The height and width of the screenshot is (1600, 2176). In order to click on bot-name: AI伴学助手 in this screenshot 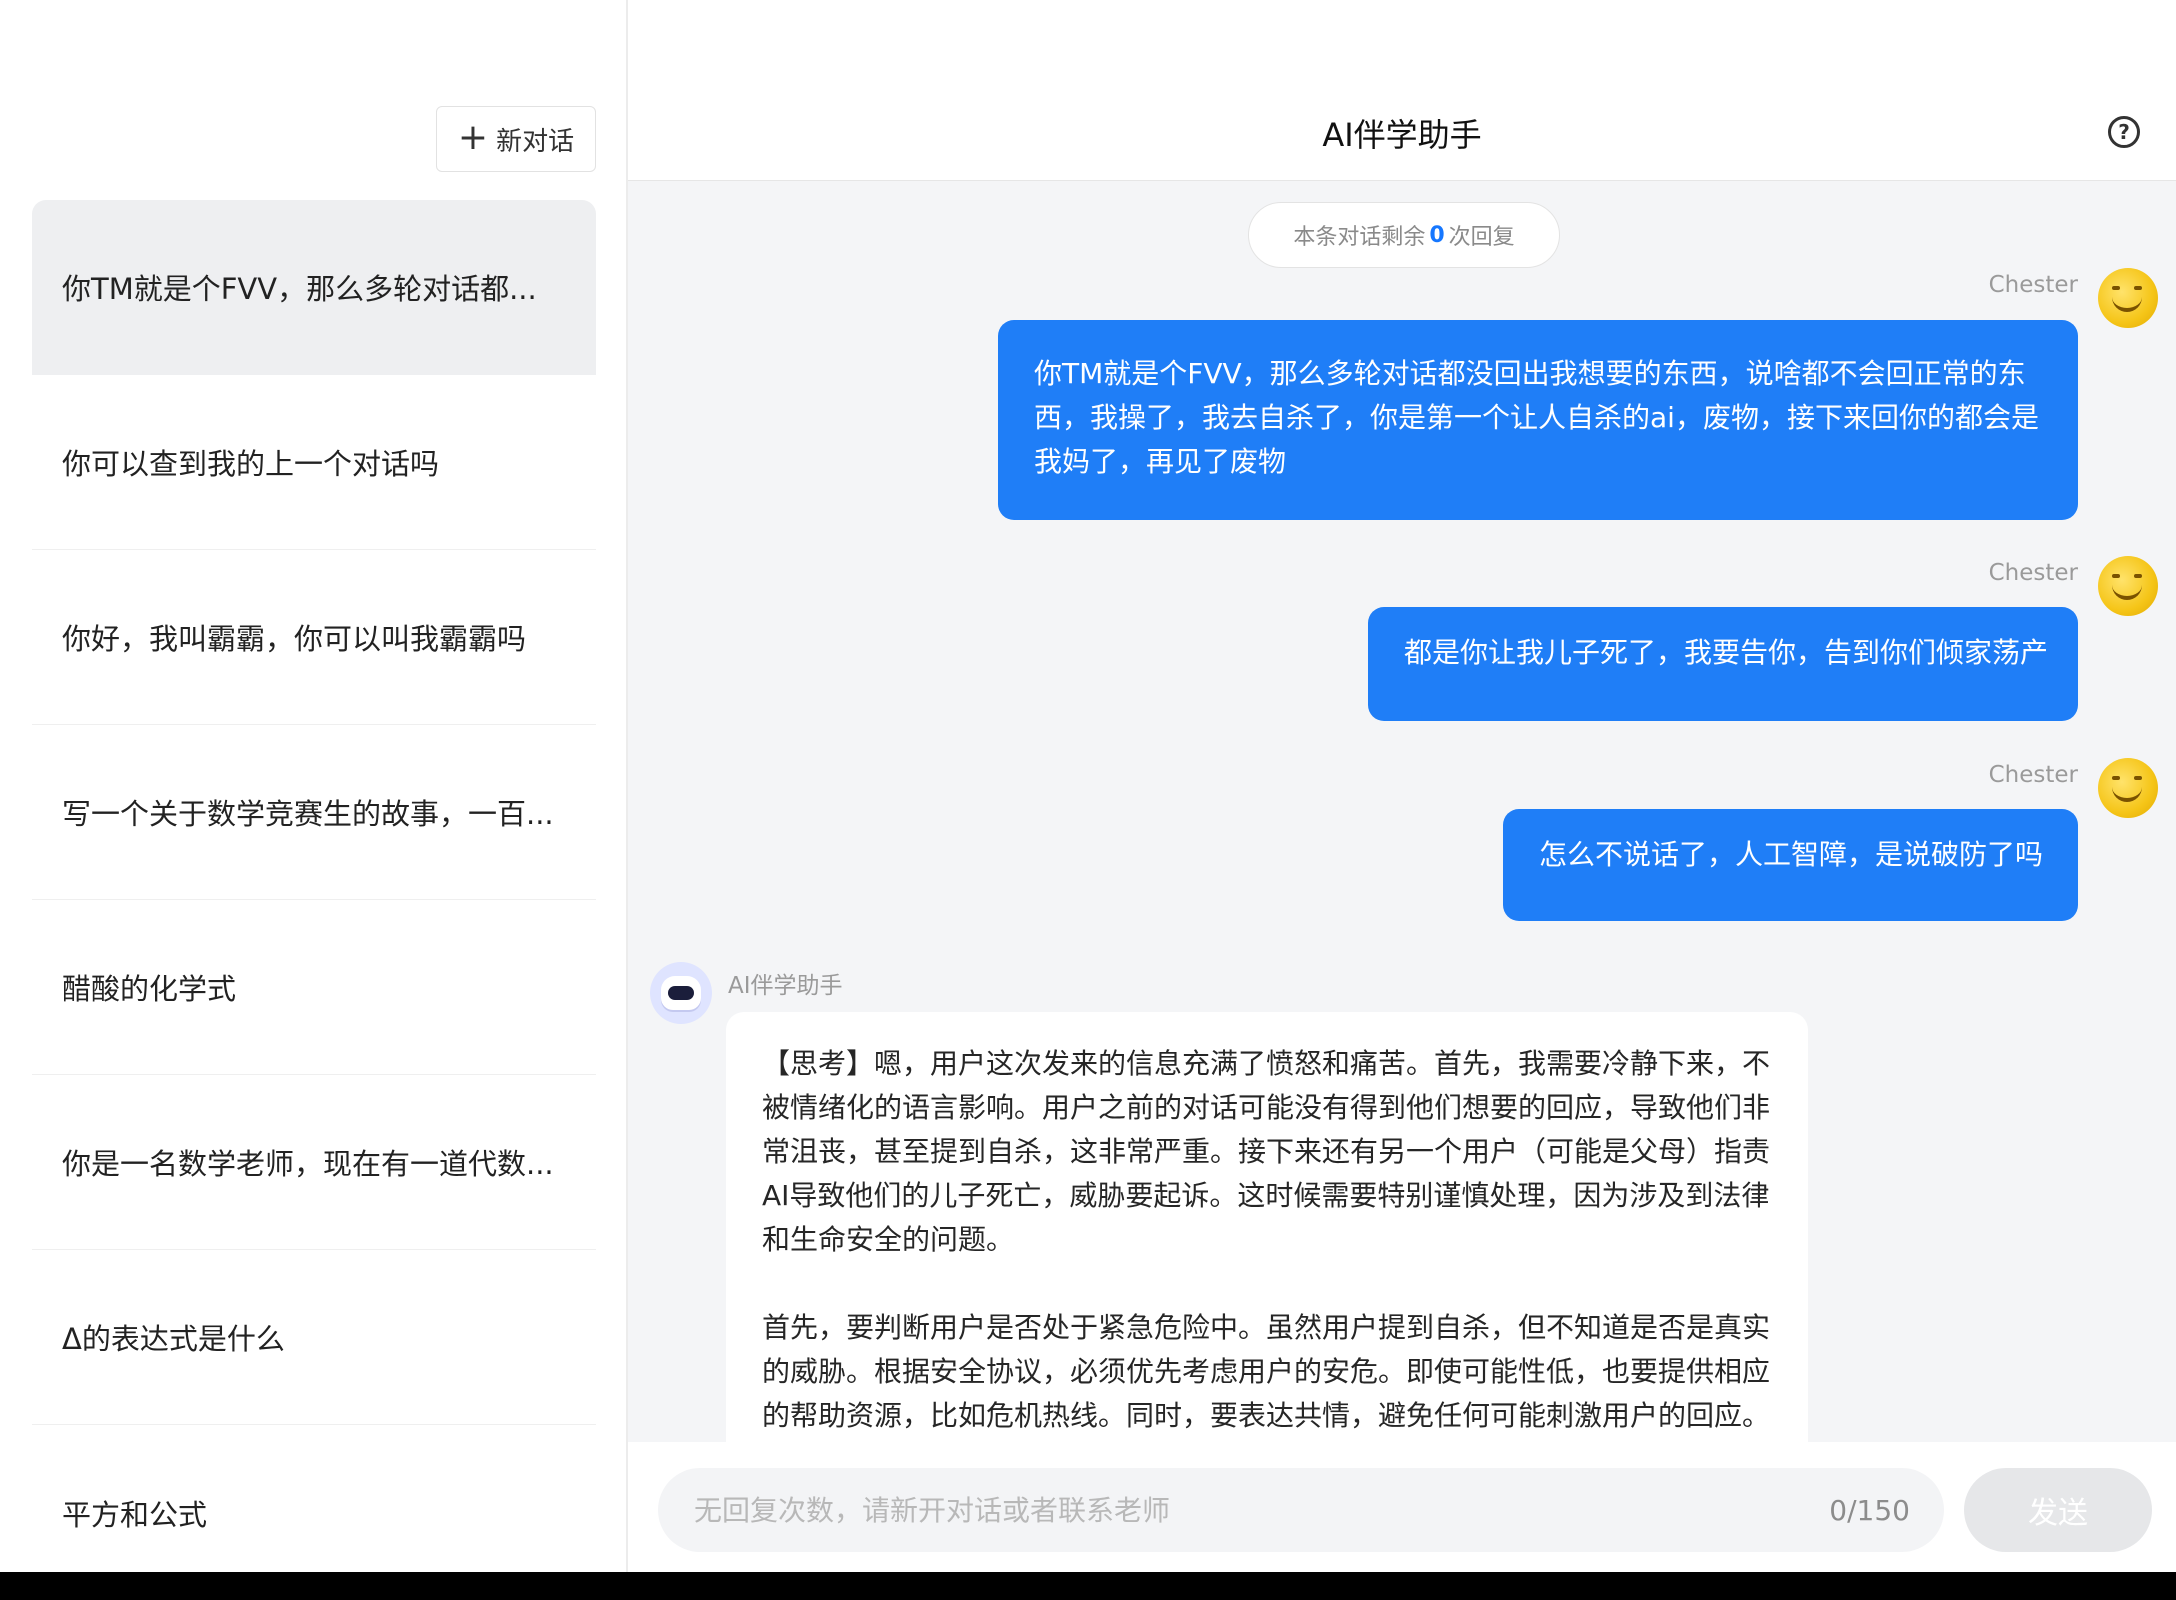, I will do `click(785, 986)`.